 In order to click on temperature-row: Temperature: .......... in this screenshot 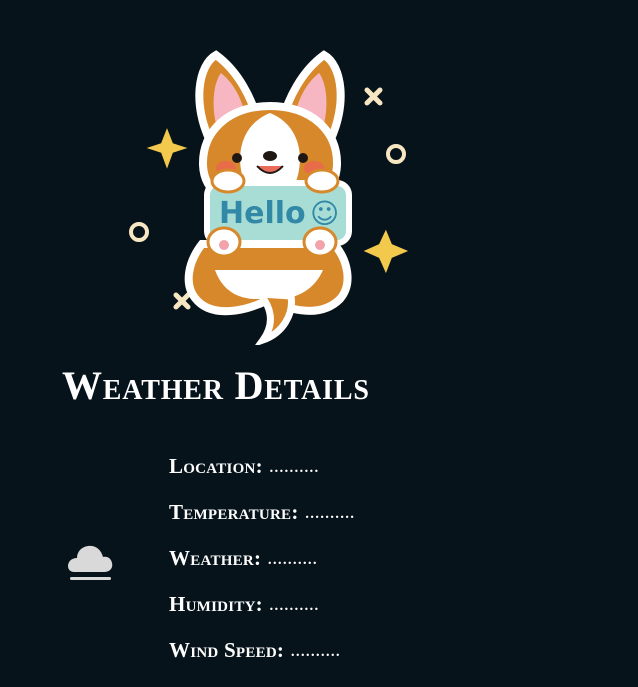, I will do `click(262, 521)`.